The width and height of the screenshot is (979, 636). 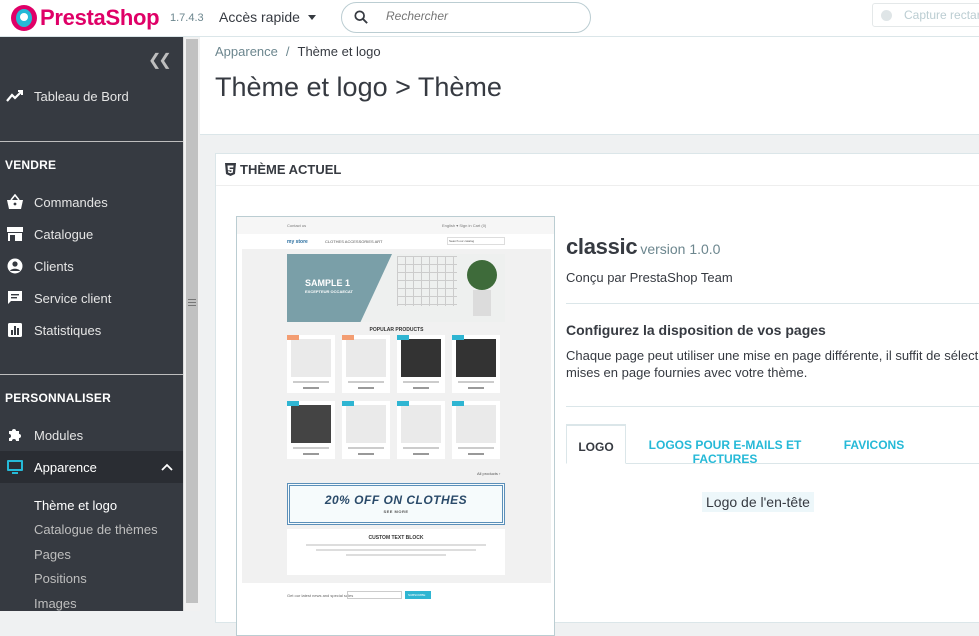 I want to click on capture-button: Capture rectar, so click(x=925, y=15).